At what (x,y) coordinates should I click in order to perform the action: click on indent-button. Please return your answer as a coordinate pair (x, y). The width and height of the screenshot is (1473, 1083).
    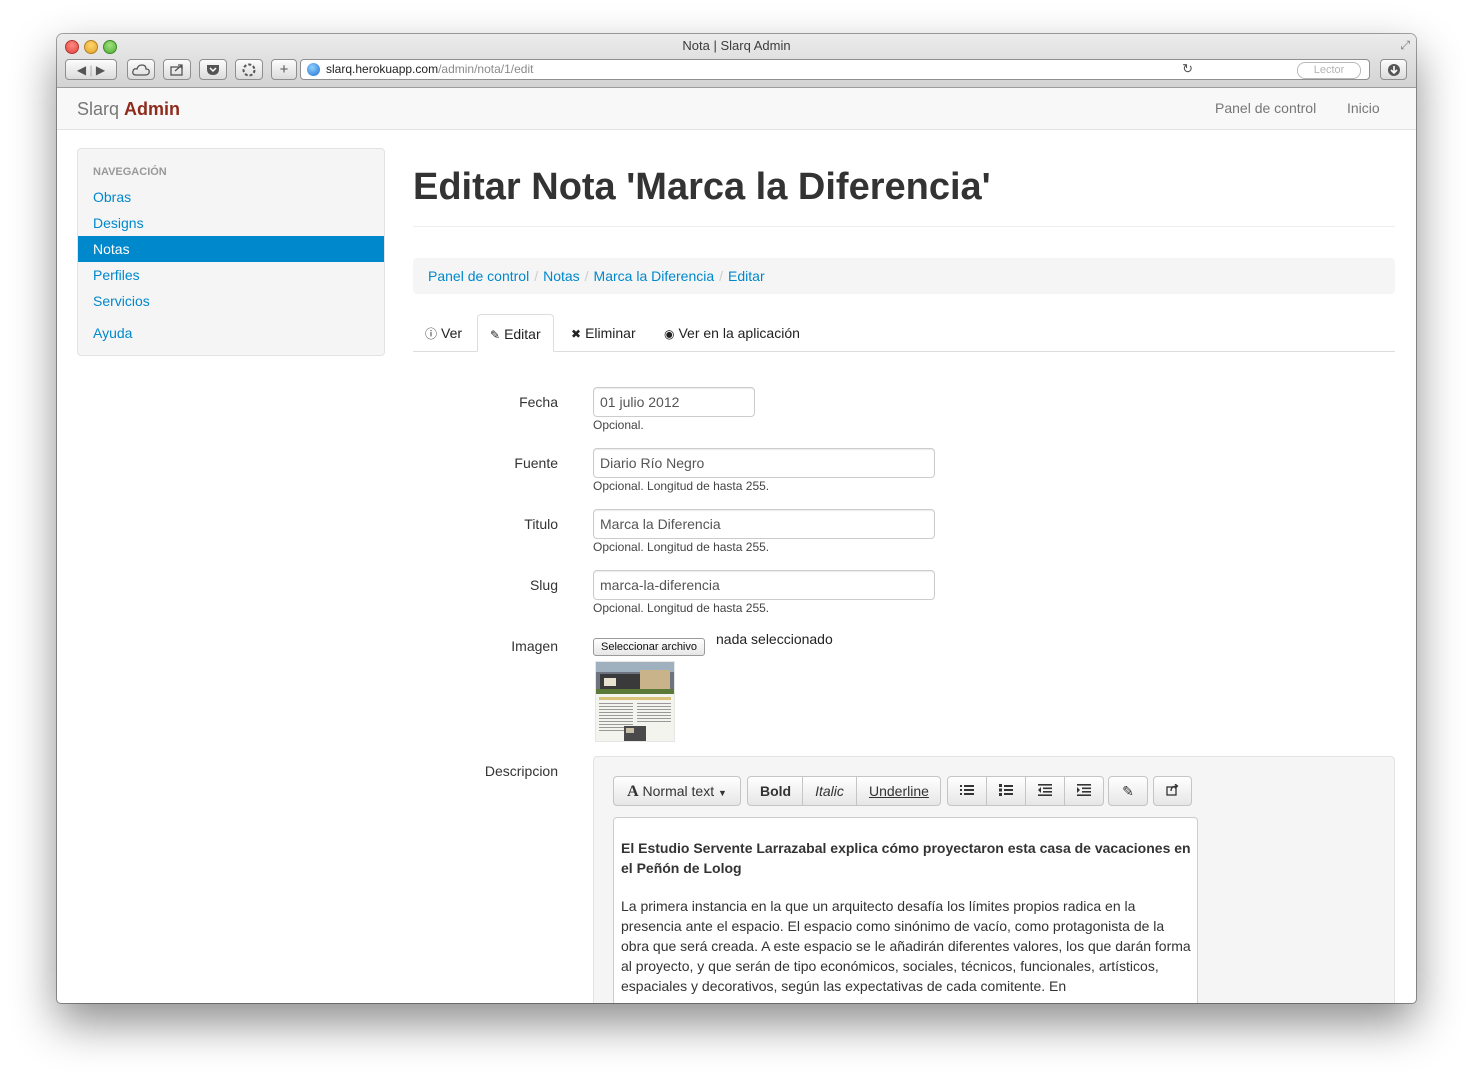
    Looking at the image, I should click on (1084, 791).